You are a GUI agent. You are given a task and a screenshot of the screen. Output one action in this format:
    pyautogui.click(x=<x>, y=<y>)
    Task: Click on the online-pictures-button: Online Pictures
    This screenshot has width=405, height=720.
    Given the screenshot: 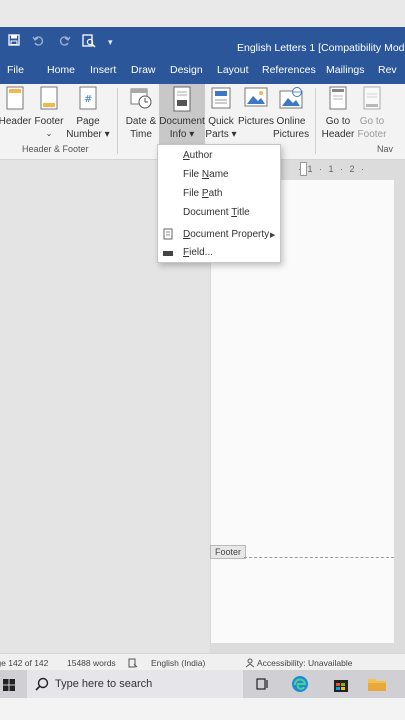 What is the action you would take?
    pyautogui.click(x=291, y=115)
    